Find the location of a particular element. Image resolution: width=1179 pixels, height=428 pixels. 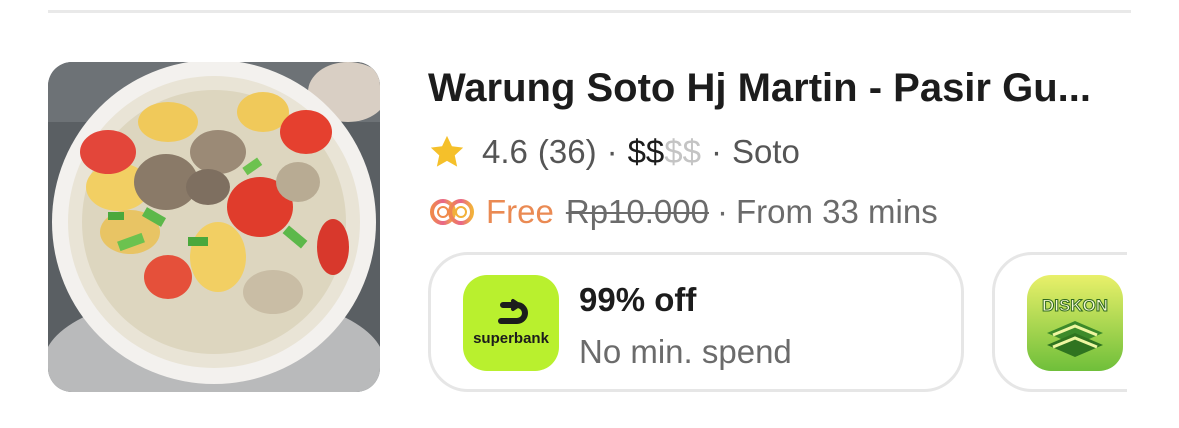

review-count: (36) is located at coordinates (567, 151).